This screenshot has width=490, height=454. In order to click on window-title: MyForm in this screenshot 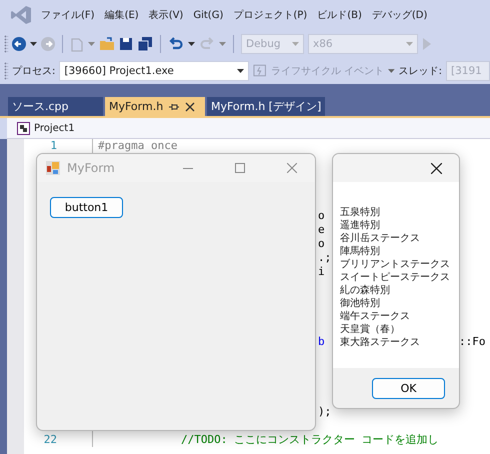, I will do `click(91, 168)`.